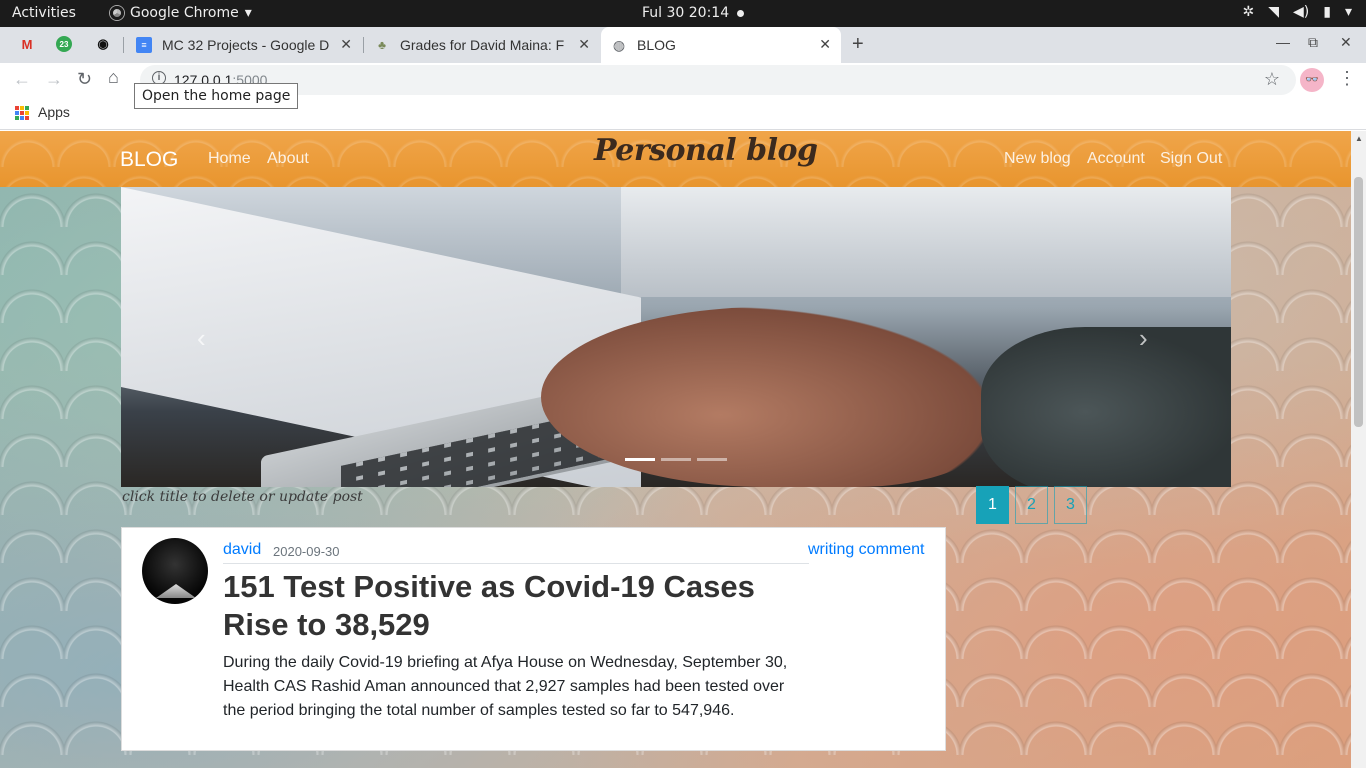 The height and width of the screenshot is (768, 1366). What do you see at coordinates (382, 45) in the screenshot?
I see `grades-icon: ♣` at bounding box center [382, 45].